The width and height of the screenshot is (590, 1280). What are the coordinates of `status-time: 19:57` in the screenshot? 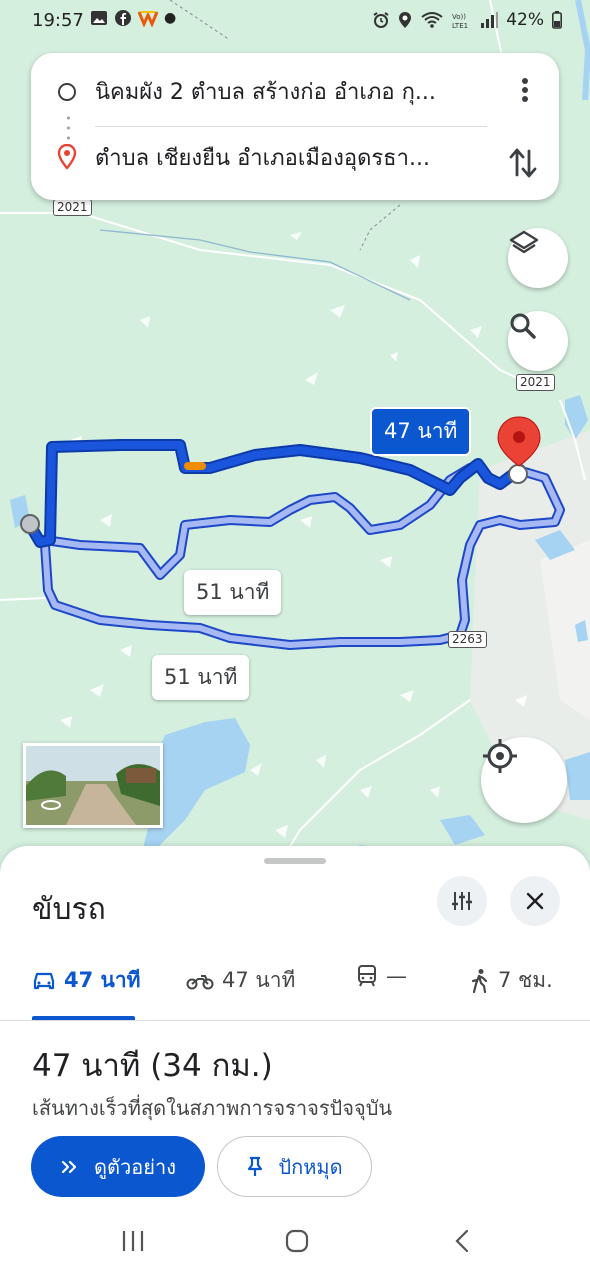 It's located at (58, 20).